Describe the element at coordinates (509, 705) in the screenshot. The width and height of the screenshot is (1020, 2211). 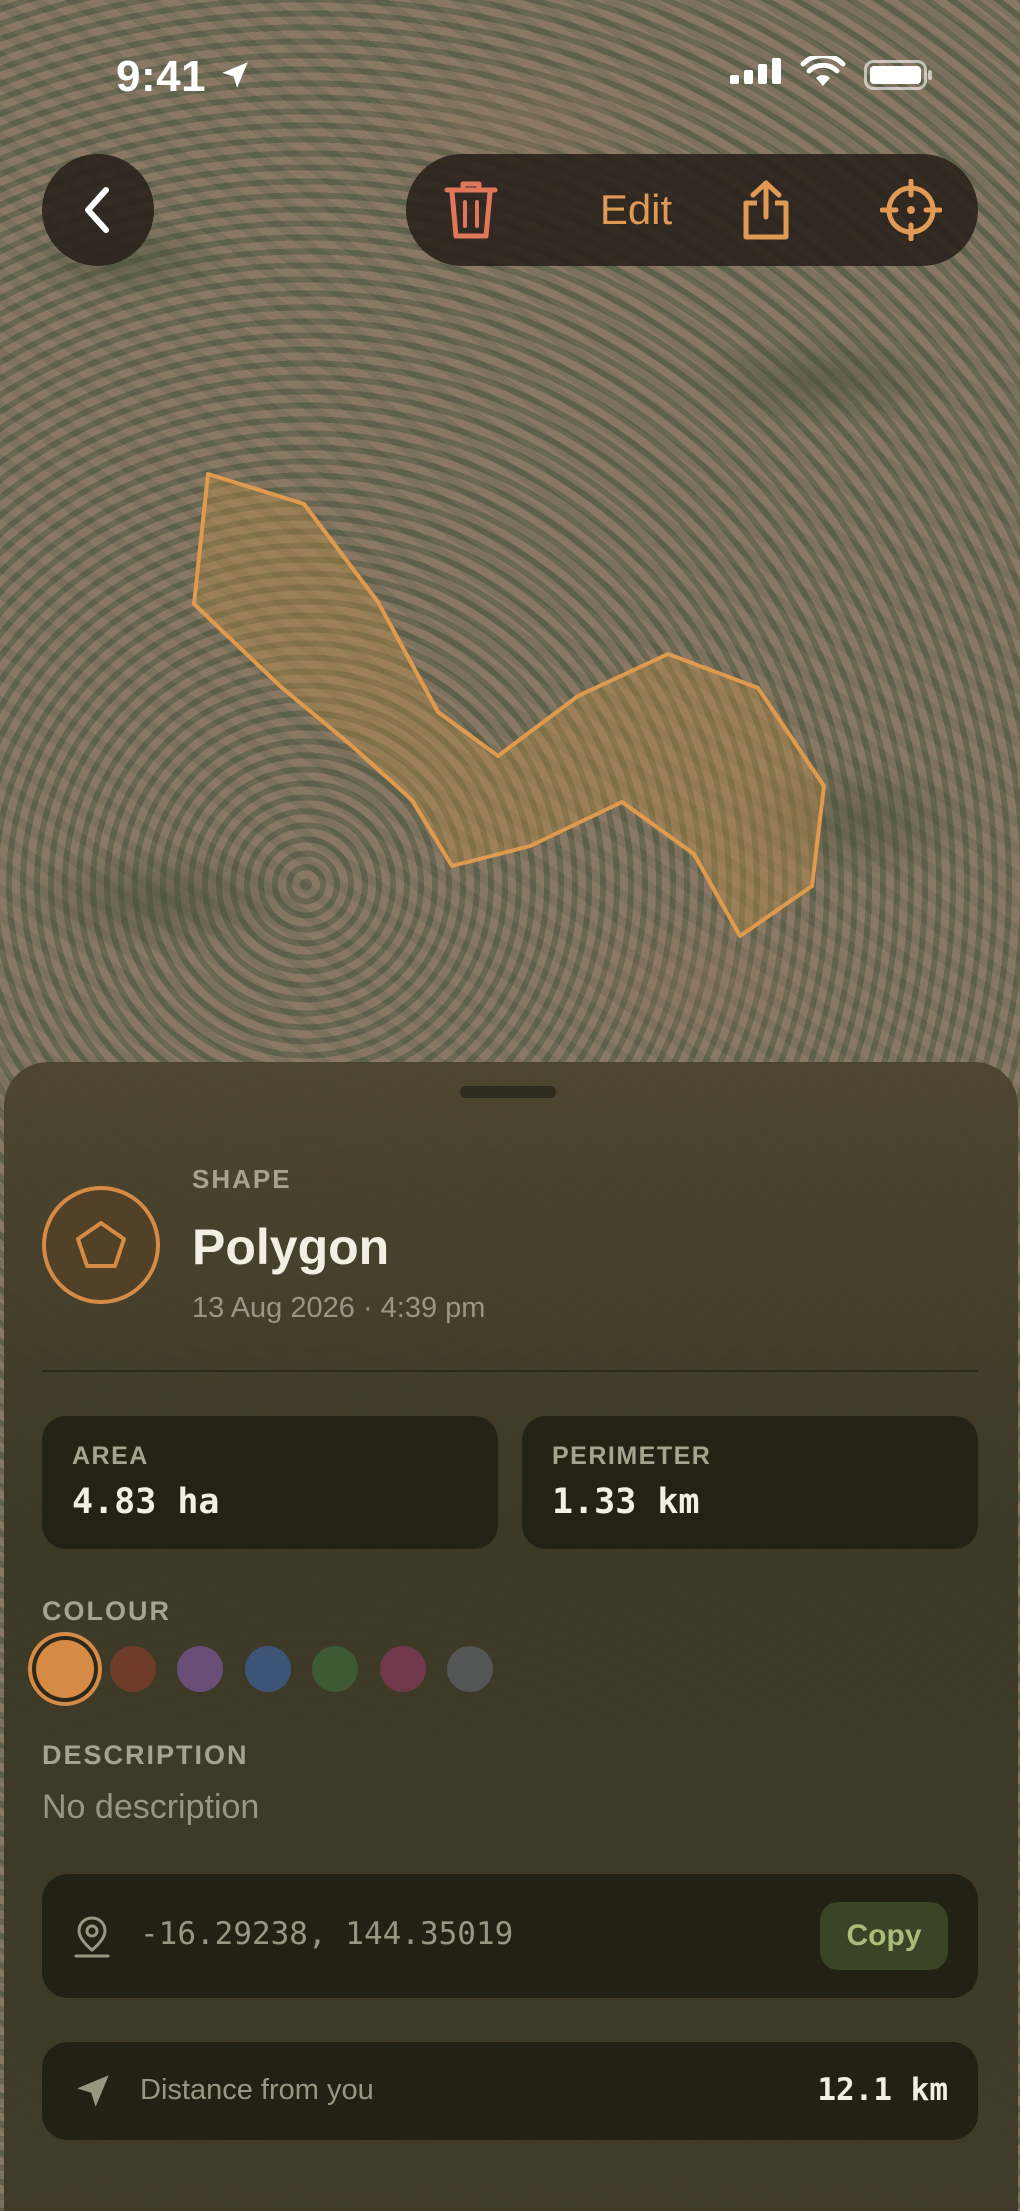
I see `polygon-shape` at that location.